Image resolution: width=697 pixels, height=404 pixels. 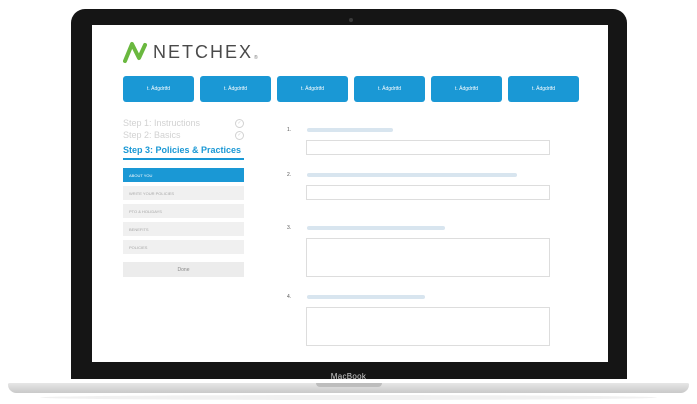 I want to click on question-number: 1., so click(x=289, y=130).